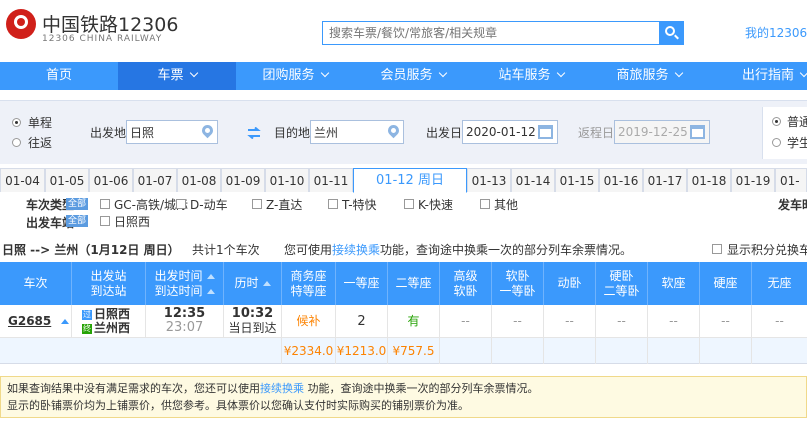  I want to click on col-duration: 历时, so click(253, 283).